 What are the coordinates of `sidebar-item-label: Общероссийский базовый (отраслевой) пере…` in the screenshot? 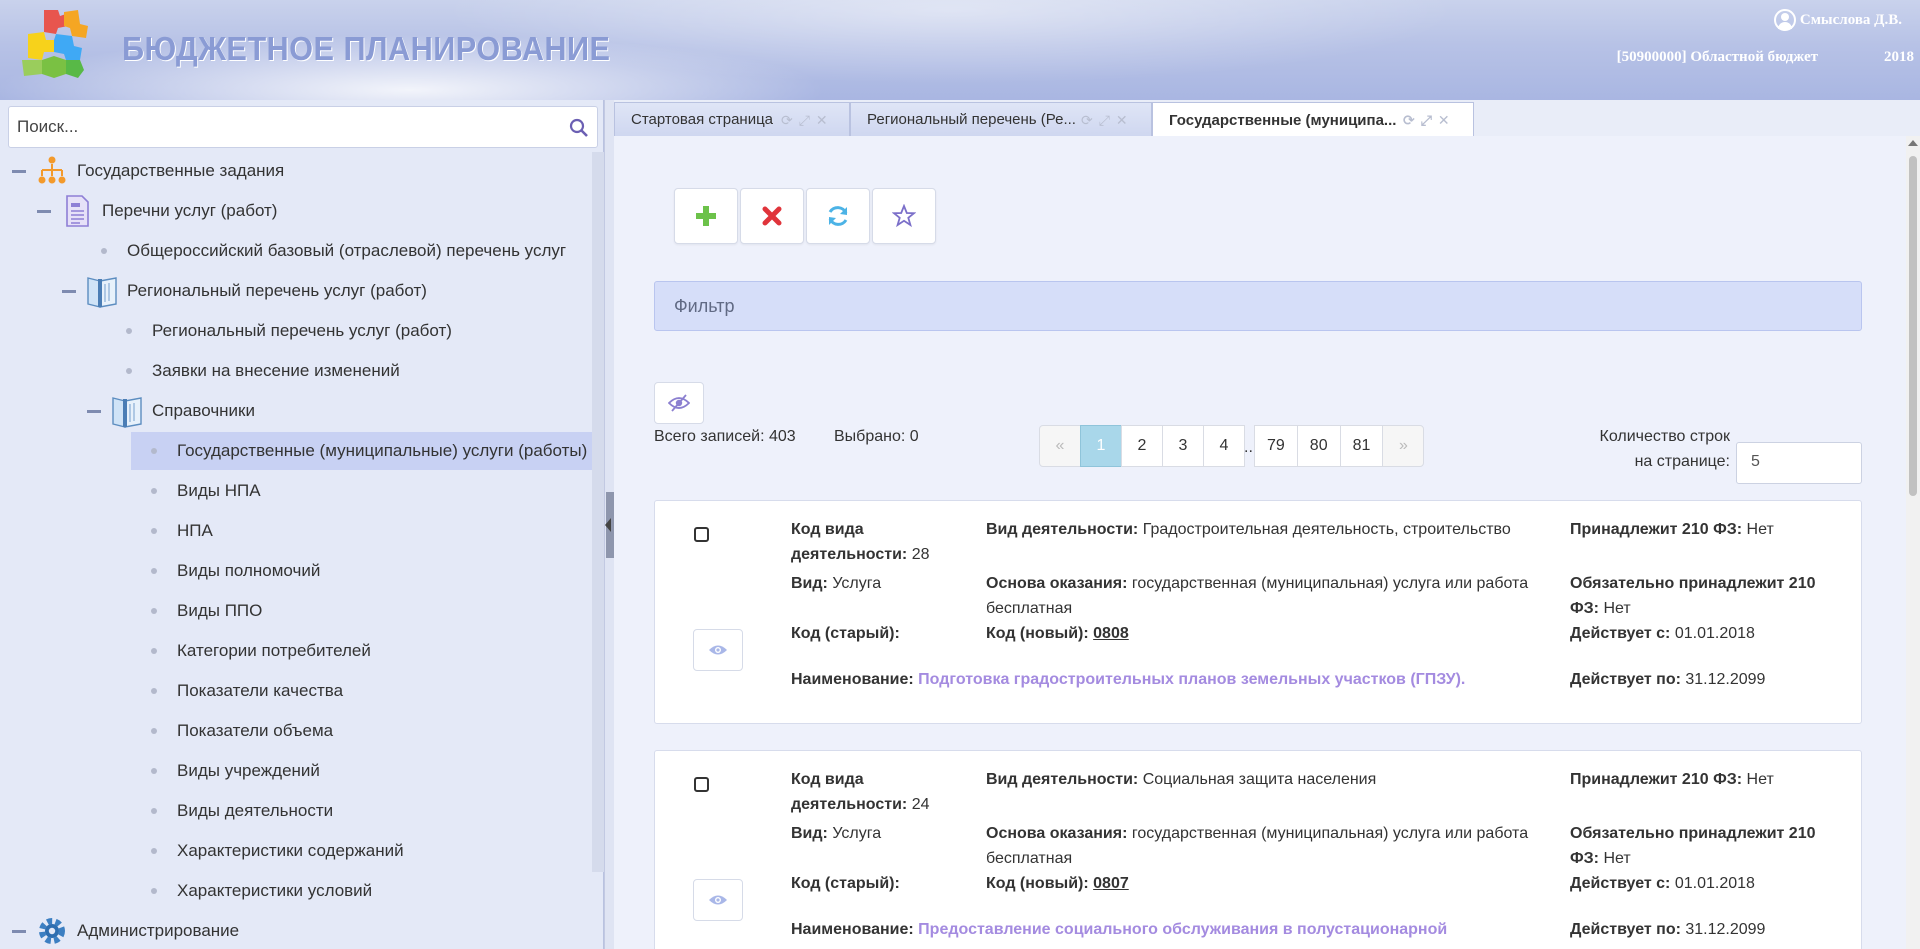 It's located at (347, 250).